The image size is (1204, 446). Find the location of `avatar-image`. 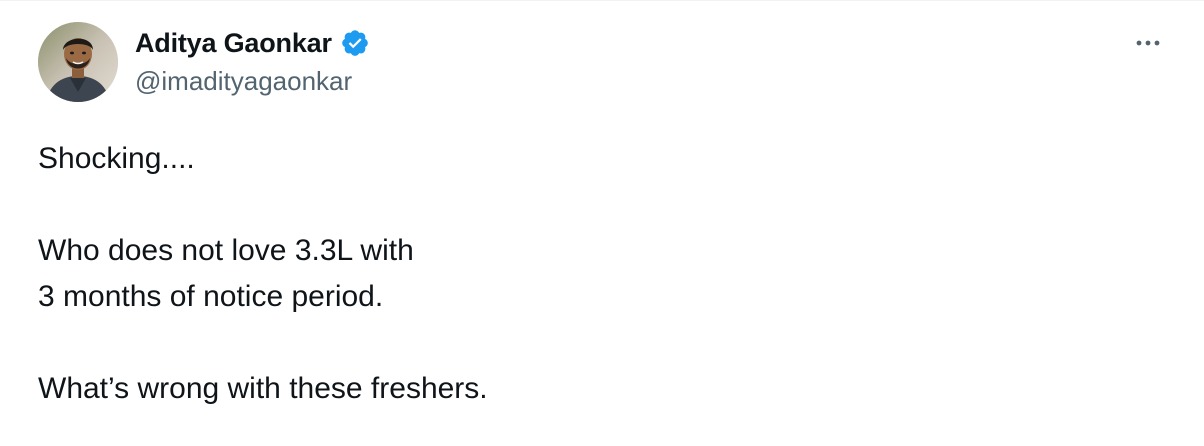

avatar-image is located at coordinates (78, 62).